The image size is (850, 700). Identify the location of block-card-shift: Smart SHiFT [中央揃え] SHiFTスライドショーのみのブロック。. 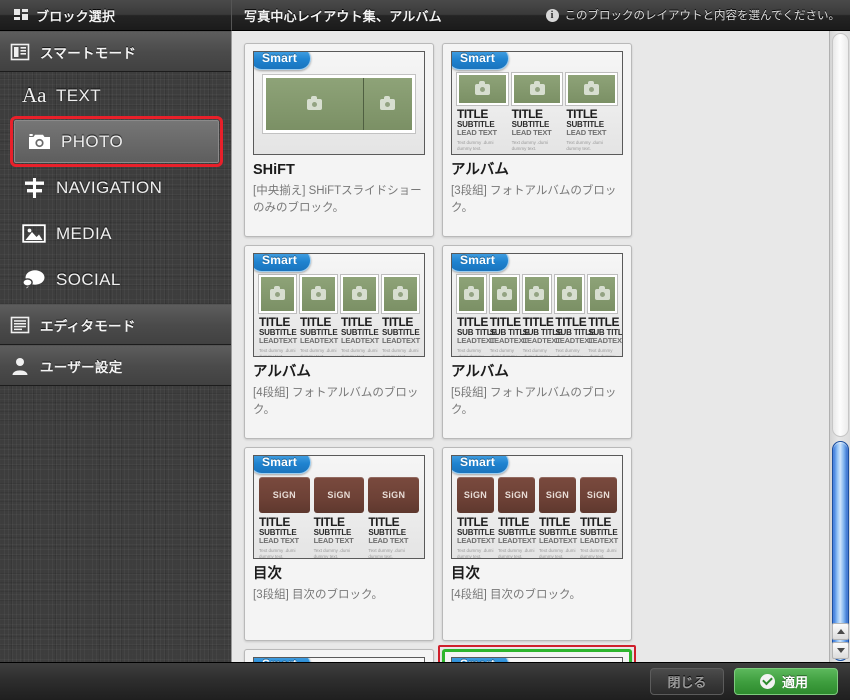
(339, 140).